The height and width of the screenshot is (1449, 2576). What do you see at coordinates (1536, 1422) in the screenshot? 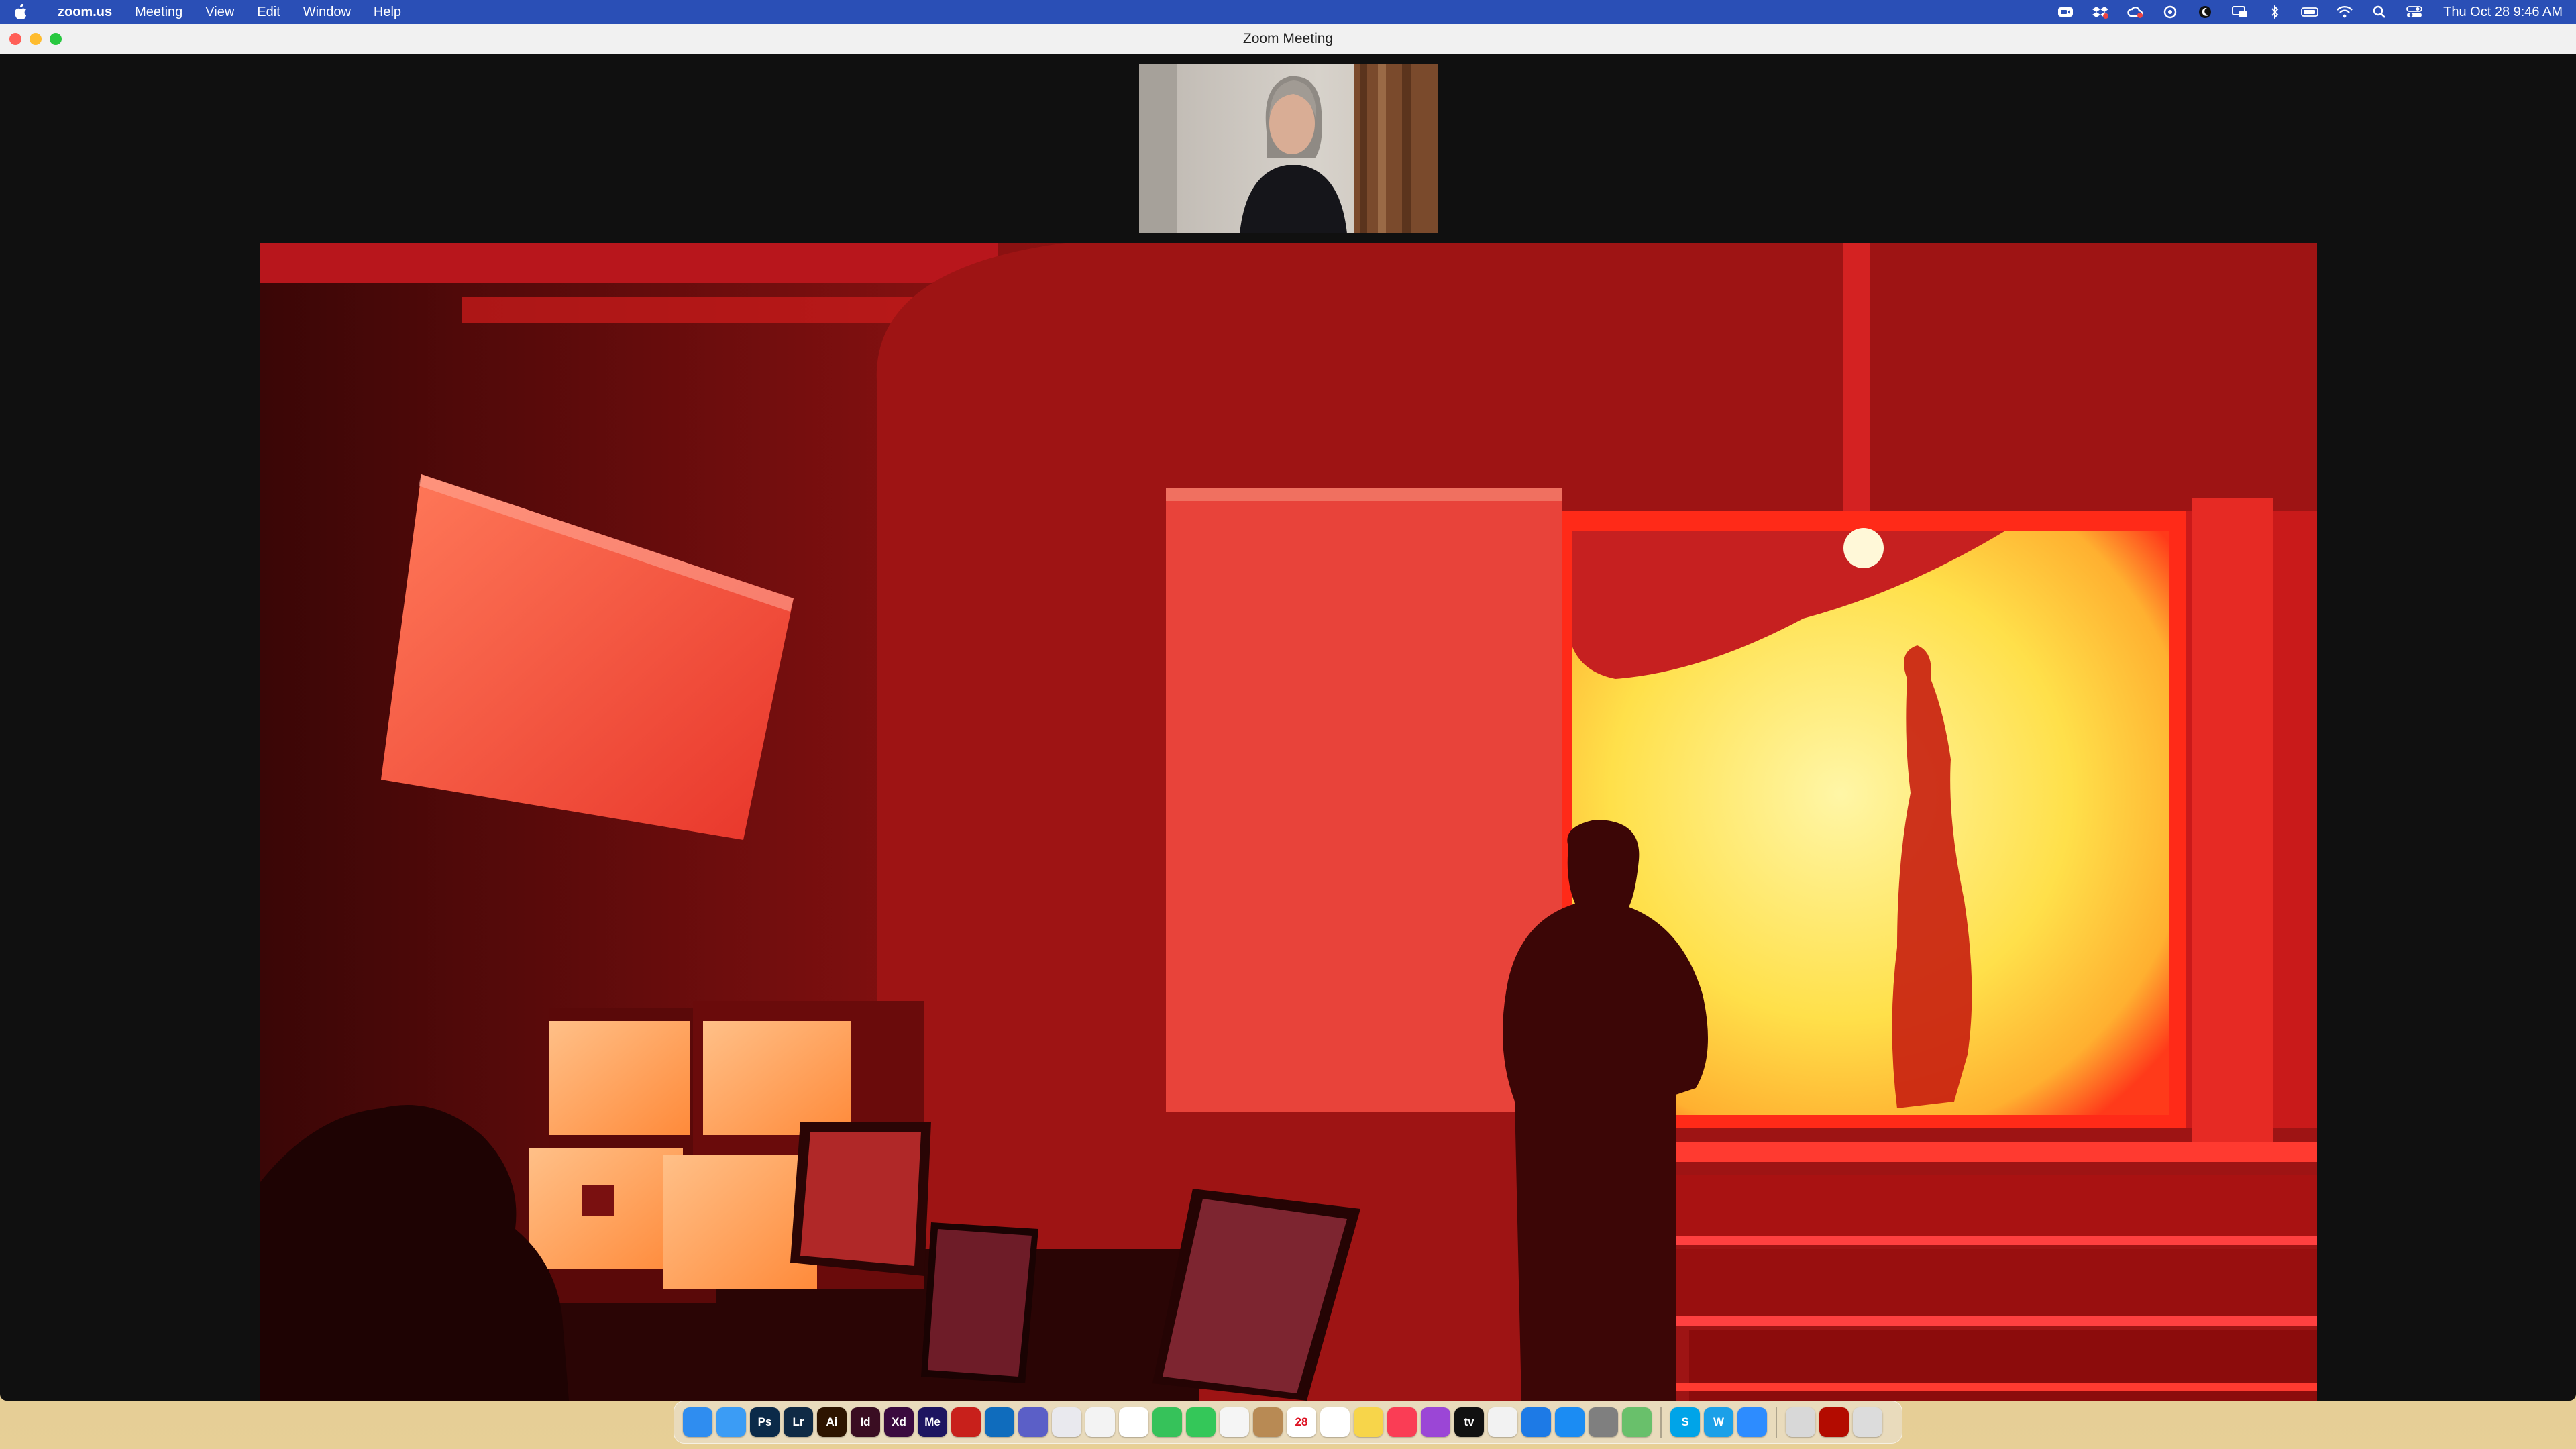
I see `keynote-icon` at bounding box center [1536, 1422].